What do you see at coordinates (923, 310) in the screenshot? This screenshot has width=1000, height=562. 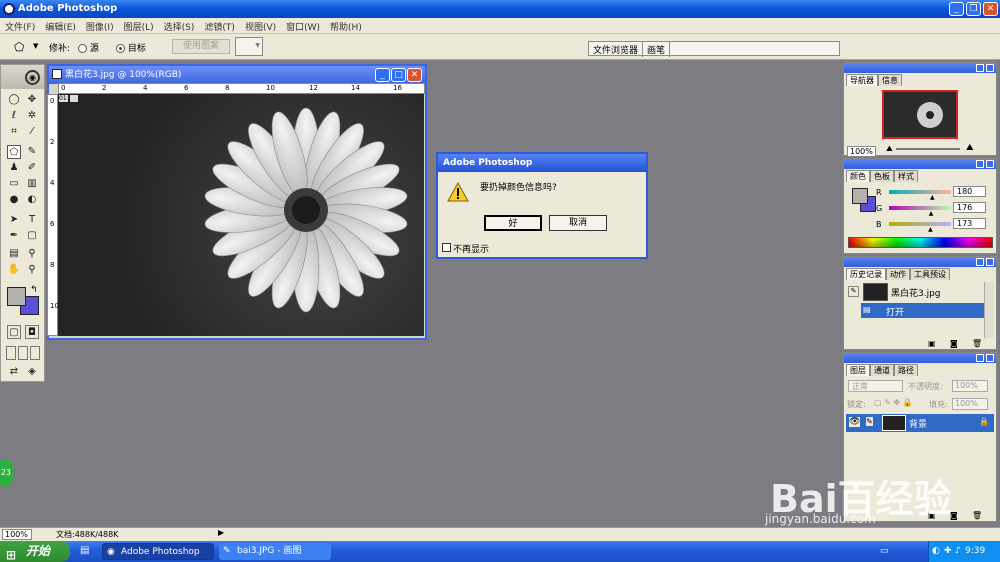 I see `history-step-open: ▤ 打开` at bounding box center [923, 310].